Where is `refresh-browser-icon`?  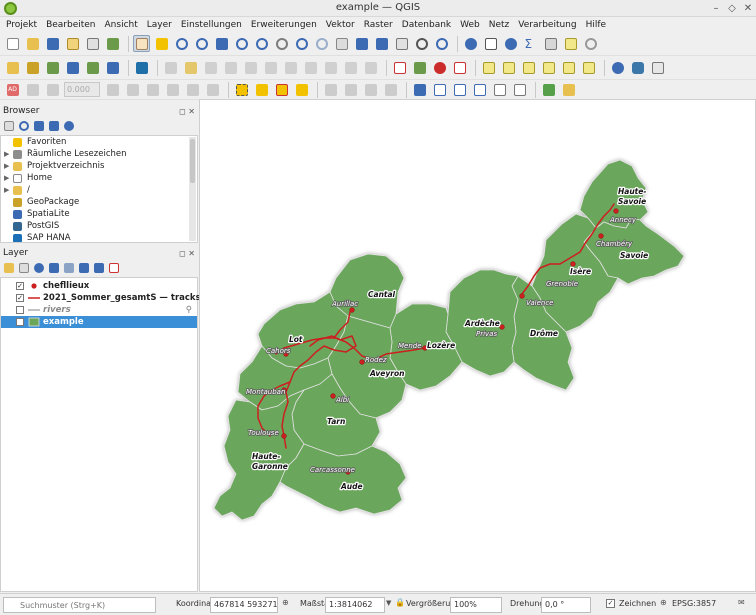
refresh-browser-icon is located at coordinates (24, 126).